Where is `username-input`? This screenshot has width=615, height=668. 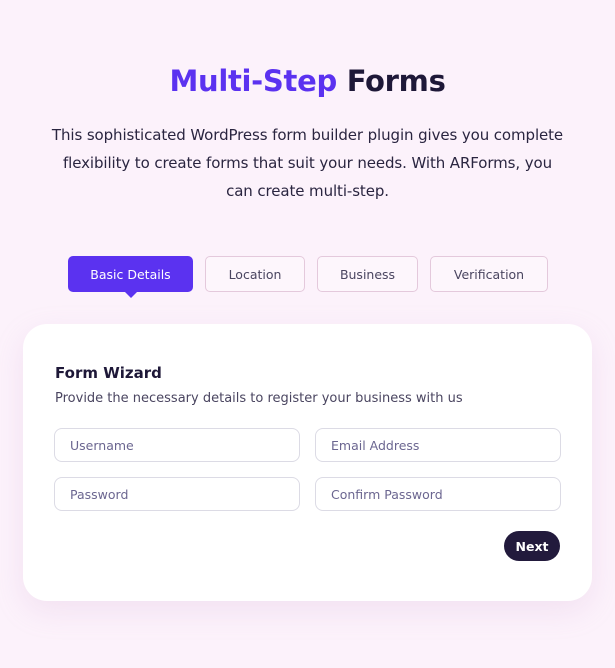 username-input is located at coordinates (177, 445).